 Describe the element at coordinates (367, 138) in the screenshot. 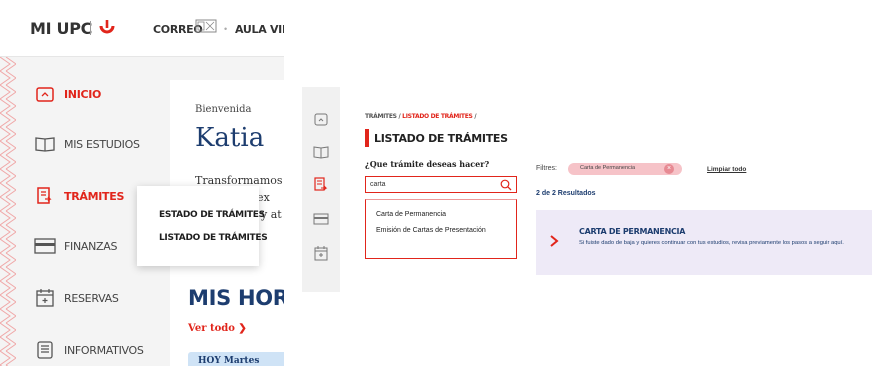

I see `title-accent-bar` at that location.